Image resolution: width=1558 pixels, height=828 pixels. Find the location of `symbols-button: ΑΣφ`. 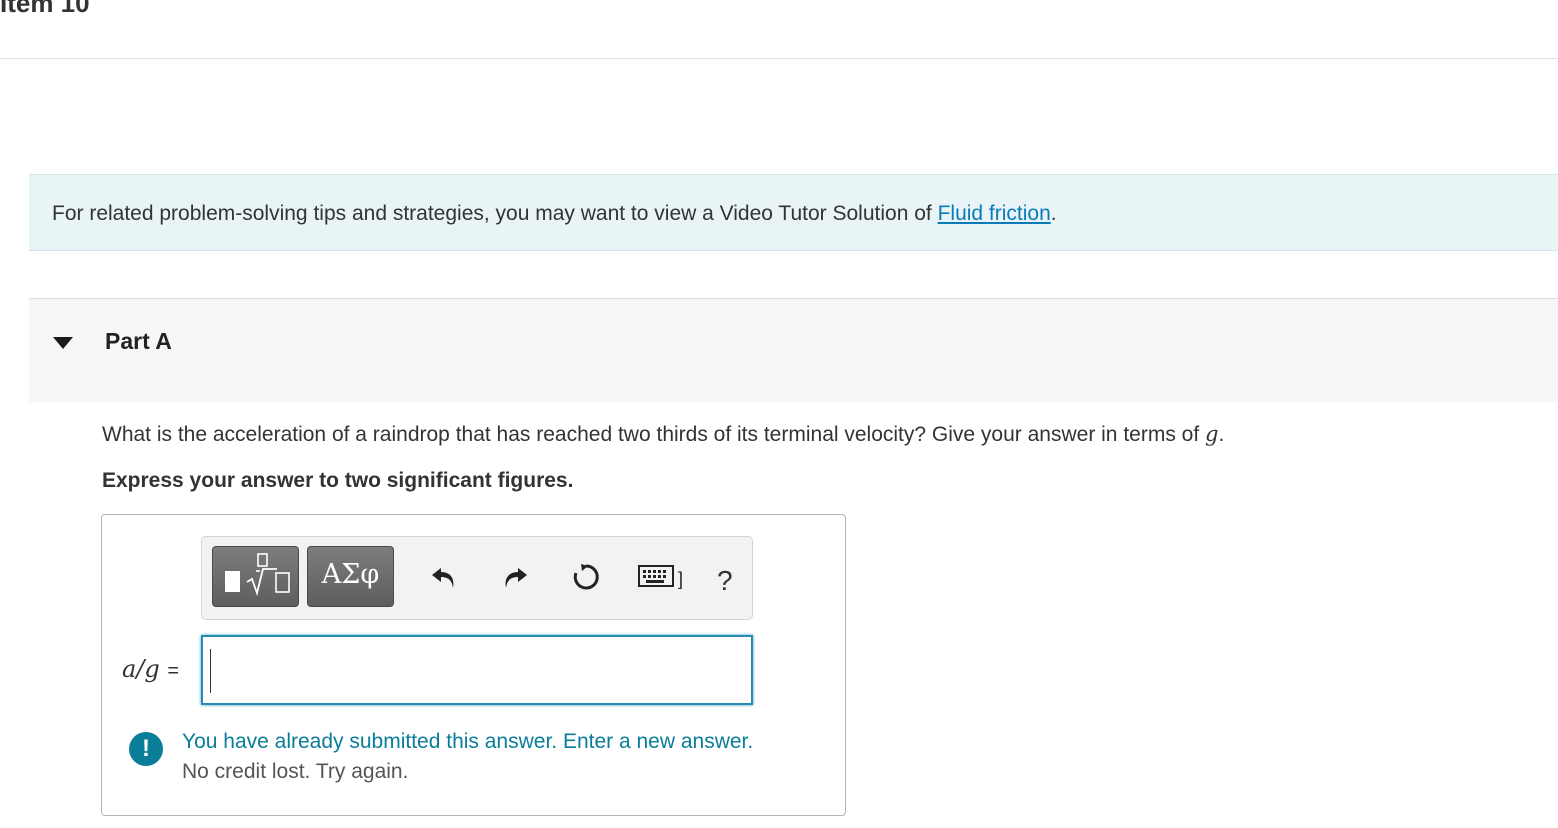

symbols-button: ΑΣφ is located at coordinates (350, 576).